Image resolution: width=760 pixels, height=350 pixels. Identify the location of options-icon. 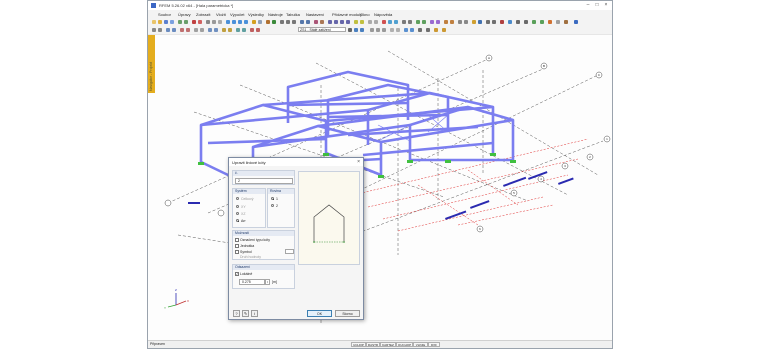
(488, 22).